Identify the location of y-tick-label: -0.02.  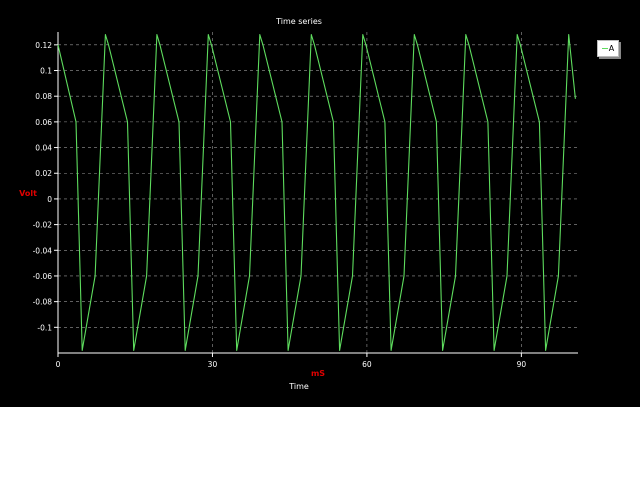
(43, 225).